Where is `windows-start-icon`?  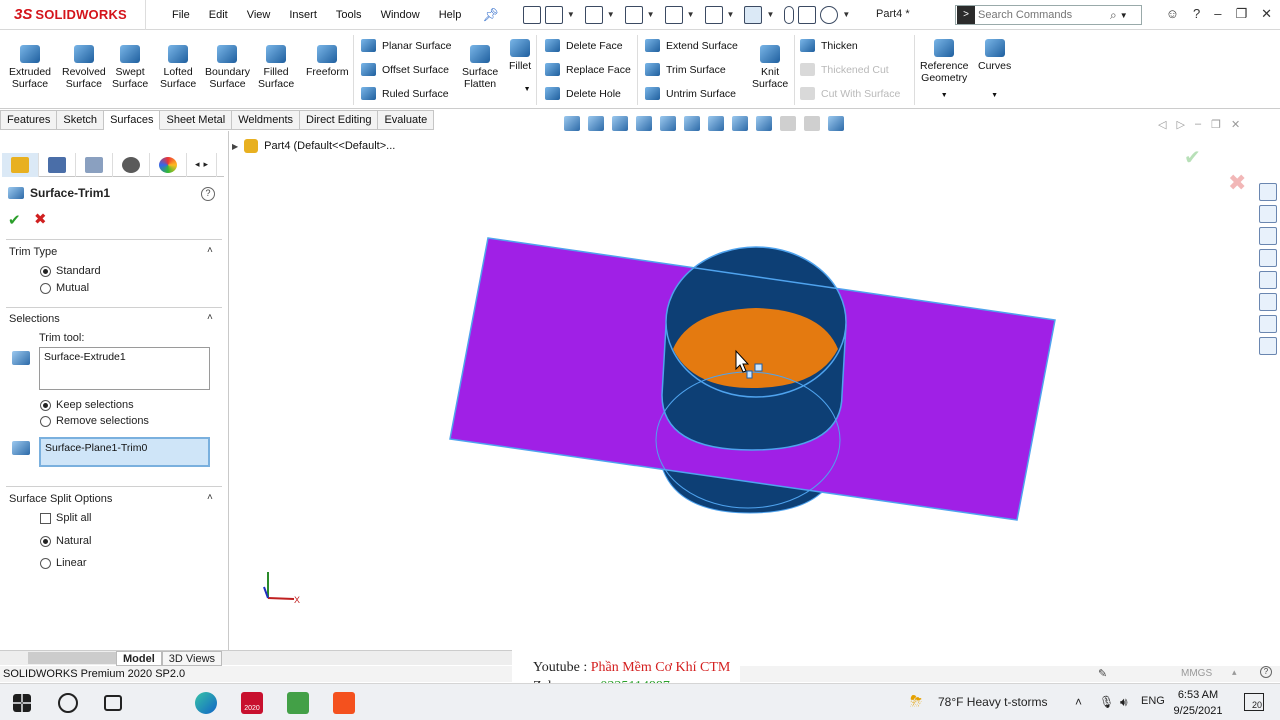 windows-start-icon is located at coordinates (22, 703).